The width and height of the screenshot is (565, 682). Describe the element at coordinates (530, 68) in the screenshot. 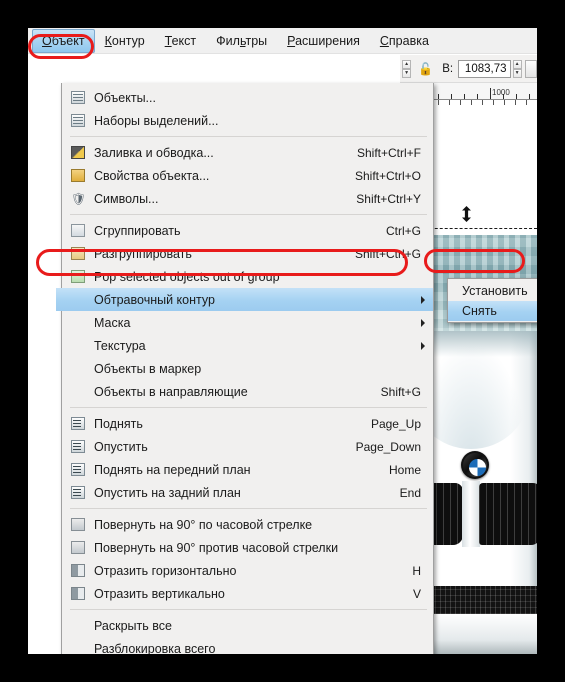

I see `units-select` at that location.